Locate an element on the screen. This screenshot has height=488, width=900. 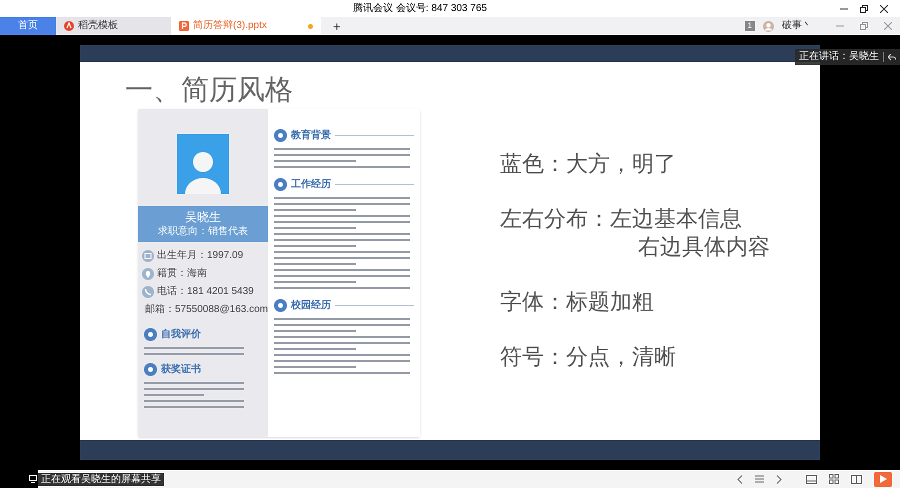
template-logo-icon is located at coordinates (69, 26).